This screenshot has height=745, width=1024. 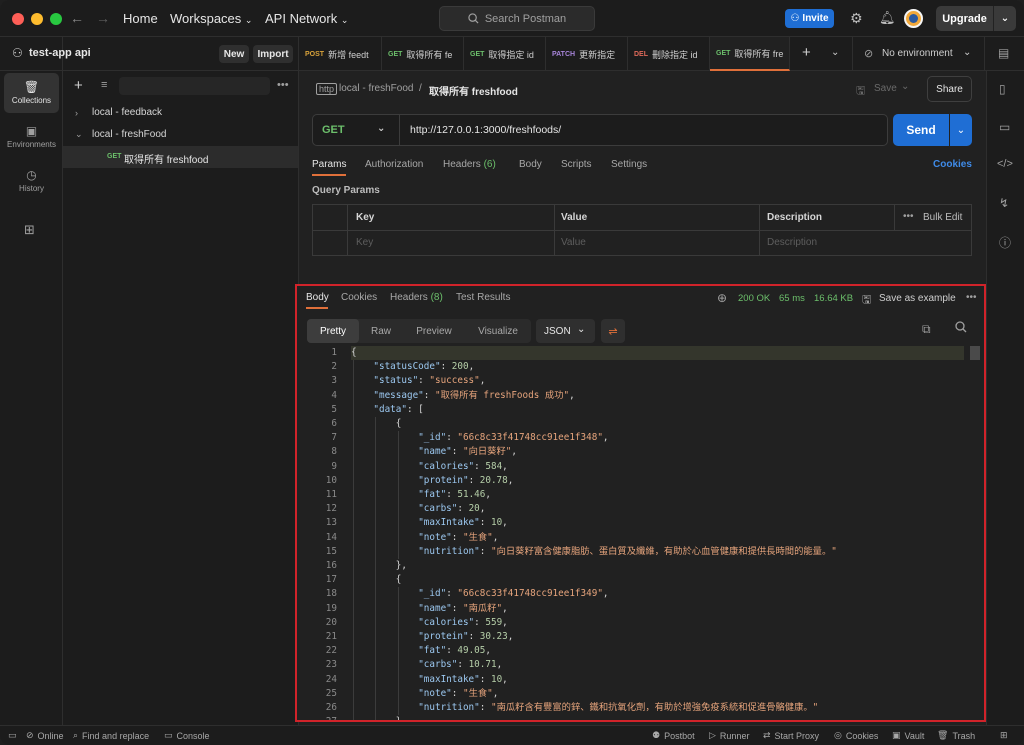 What do you see at coordinates (885, 88) in the screenshot?
I see `save-button: Save` at bounding box center [885, 88].